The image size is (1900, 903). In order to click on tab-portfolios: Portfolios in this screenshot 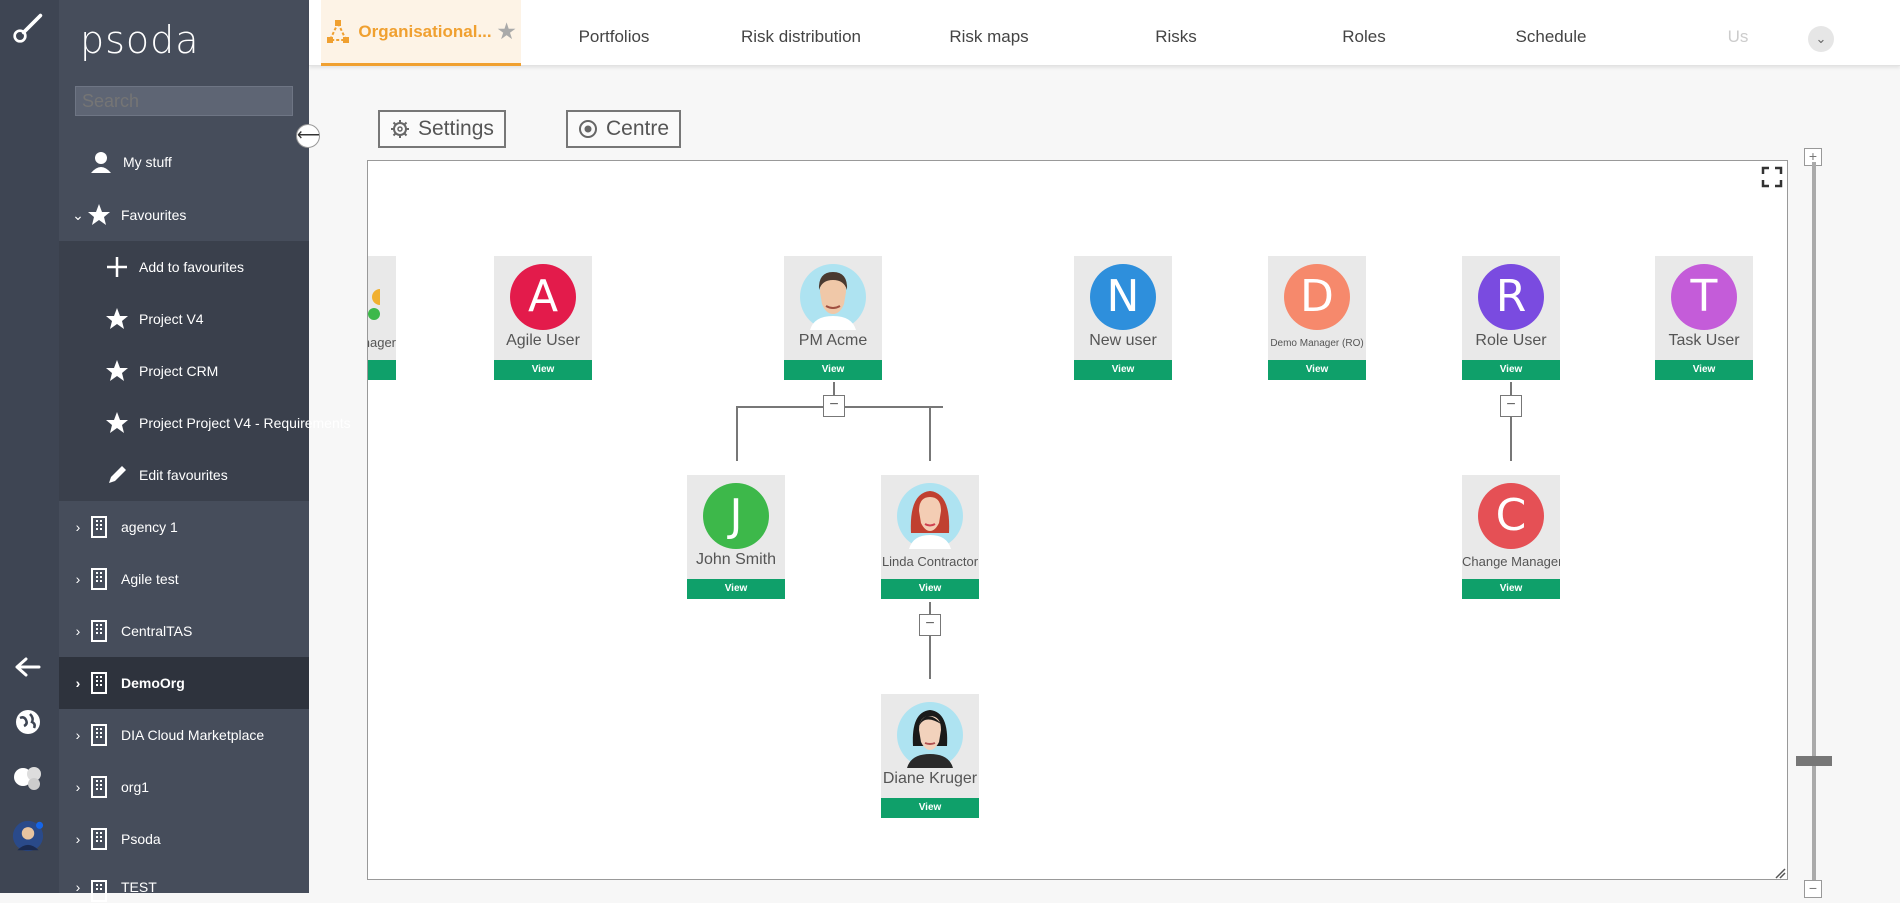, I will do `click(614, 33)`.